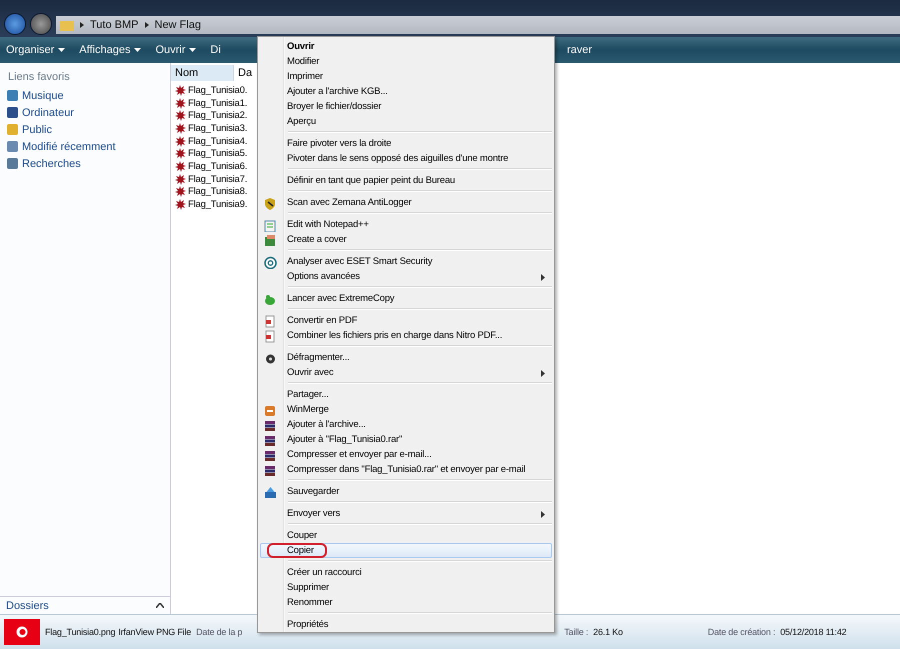 This screenshot has width=900, height=649. Describe the element at coordinates (297, 550) in the screenshot. I see `highlight-ring` at that location.